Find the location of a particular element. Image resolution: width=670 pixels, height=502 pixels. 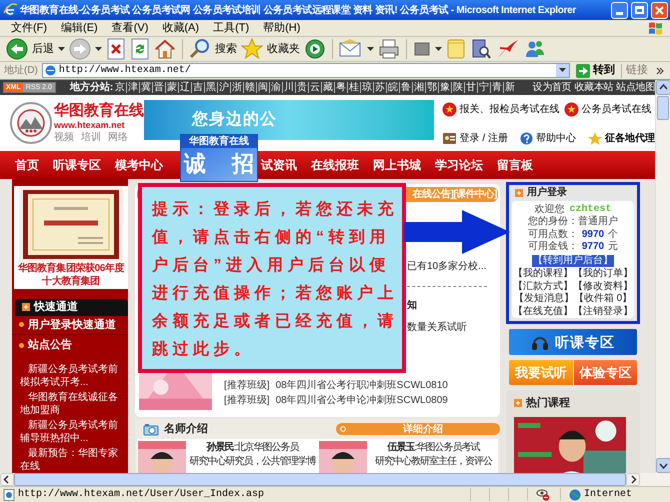

account-link: 【修改资料】 is located at coordinates (603, 286).